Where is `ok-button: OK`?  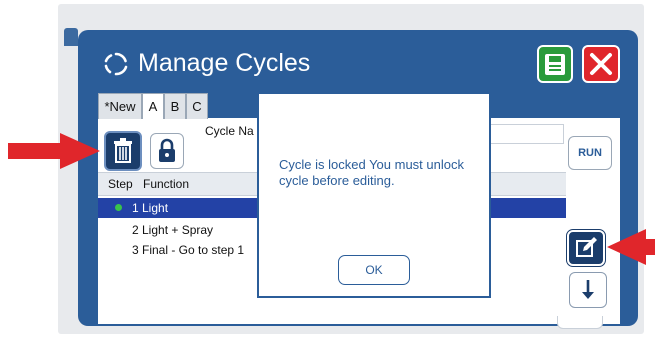
ok-button: OK is located at coordinates (374, 270).